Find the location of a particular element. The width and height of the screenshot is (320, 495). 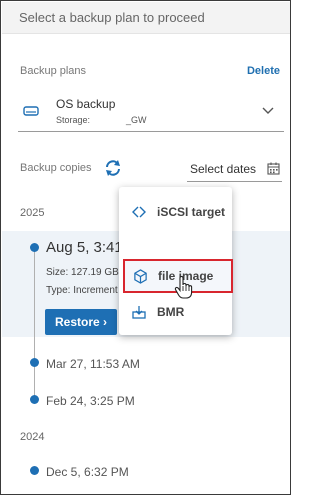

copy-type: Type: Increment is located at coordinates (82, 290).